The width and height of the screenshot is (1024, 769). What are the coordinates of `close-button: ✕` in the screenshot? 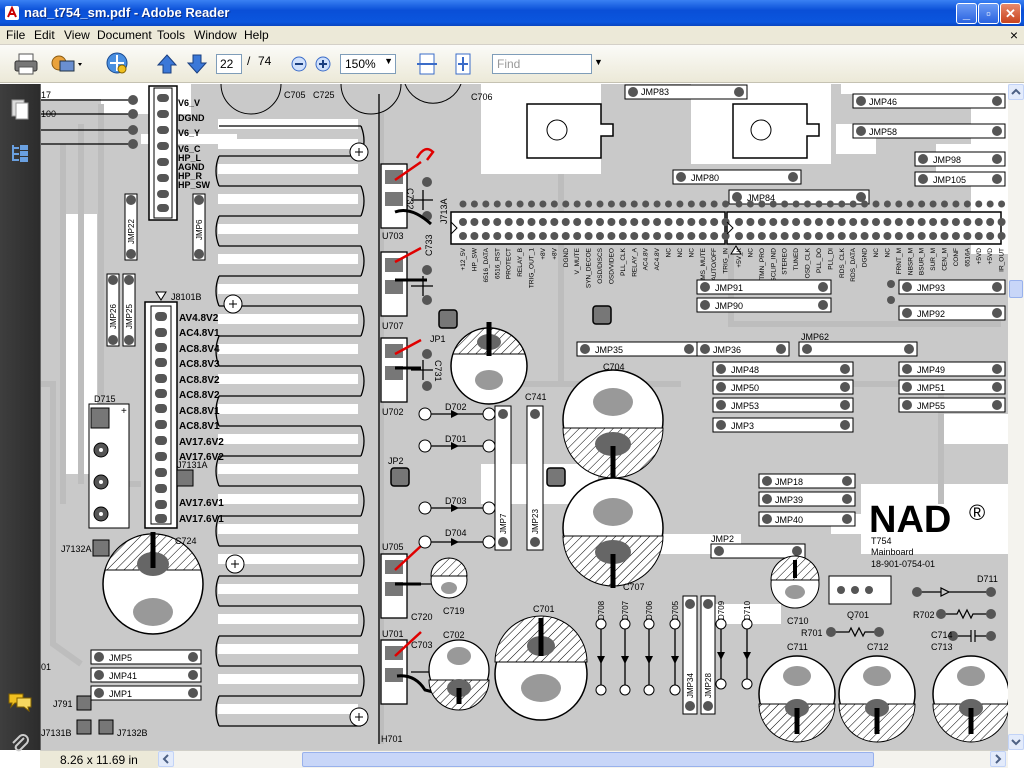 It's located at (1010, 13).